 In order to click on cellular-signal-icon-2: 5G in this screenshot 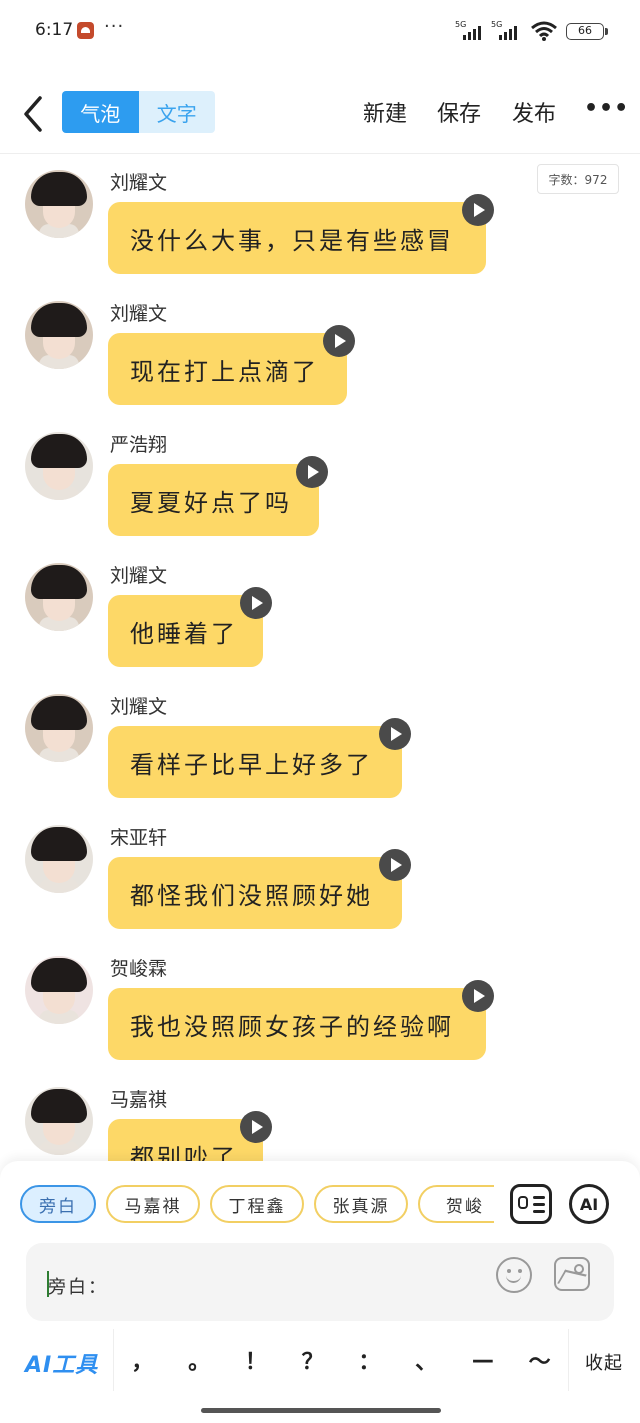, I will do `click(508, 30)`.